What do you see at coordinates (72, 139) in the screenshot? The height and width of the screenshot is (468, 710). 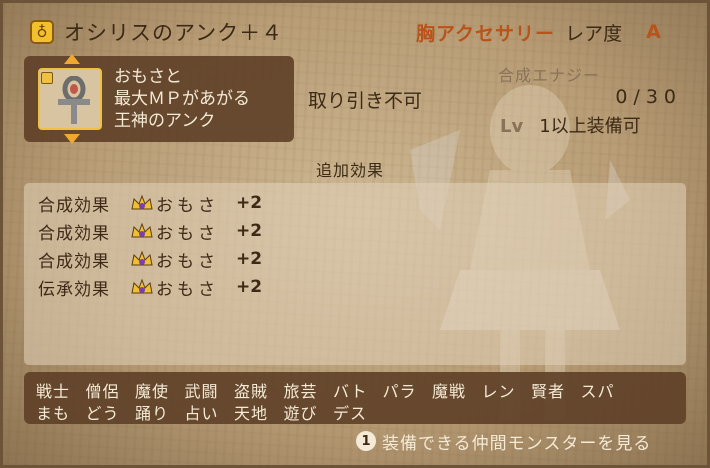 I see `arrow-down-icon` at bounding box center [72, 139].